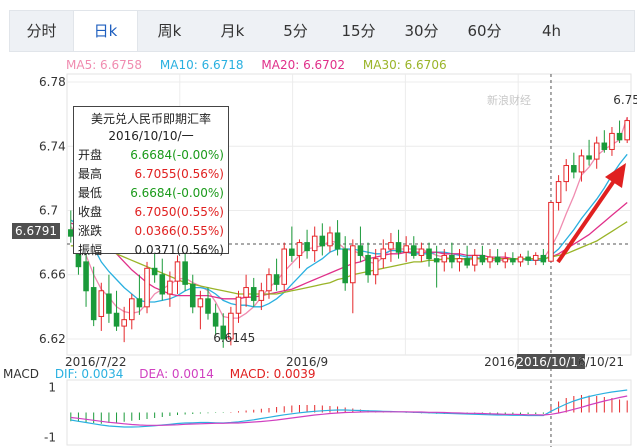 This screenshot has height=447, width=637. Describe the element at coordinates (615, 175) in the screenshot. I see `trend-arrow-head` at that location.